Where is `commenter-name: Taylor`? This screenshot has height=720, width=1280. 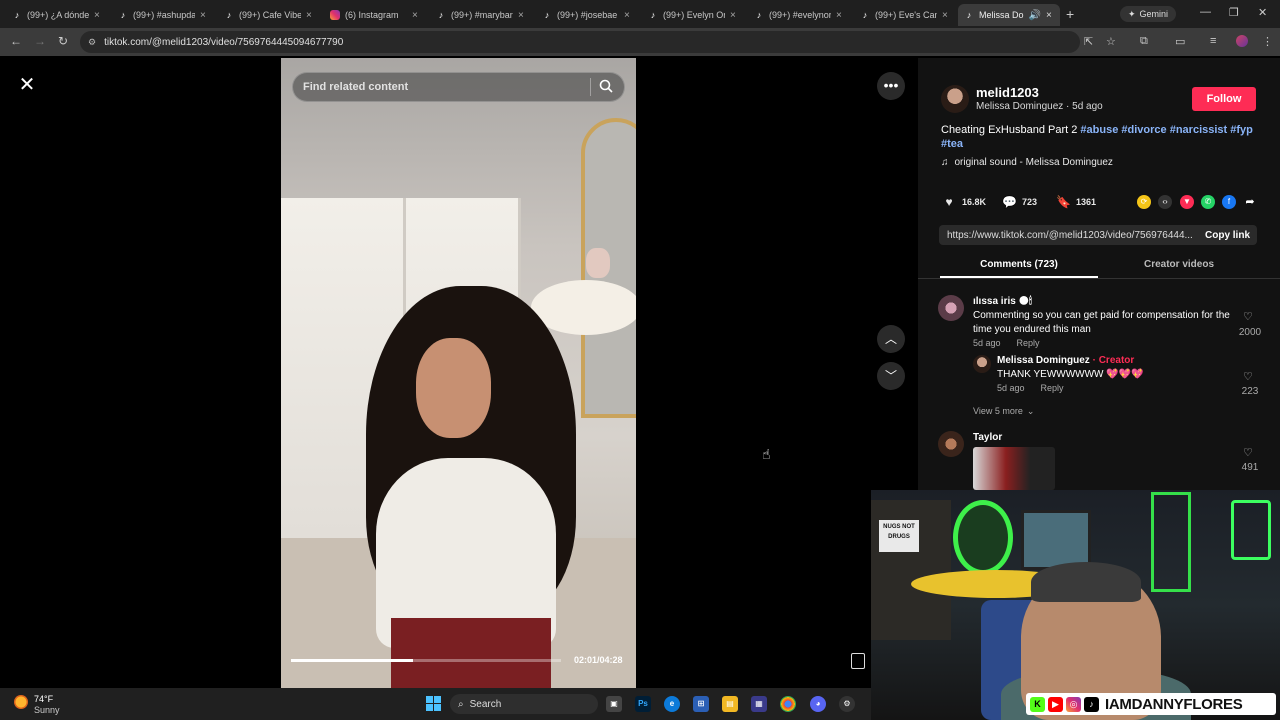 commenter-name: Taylor is located at coordinates (987, 437).